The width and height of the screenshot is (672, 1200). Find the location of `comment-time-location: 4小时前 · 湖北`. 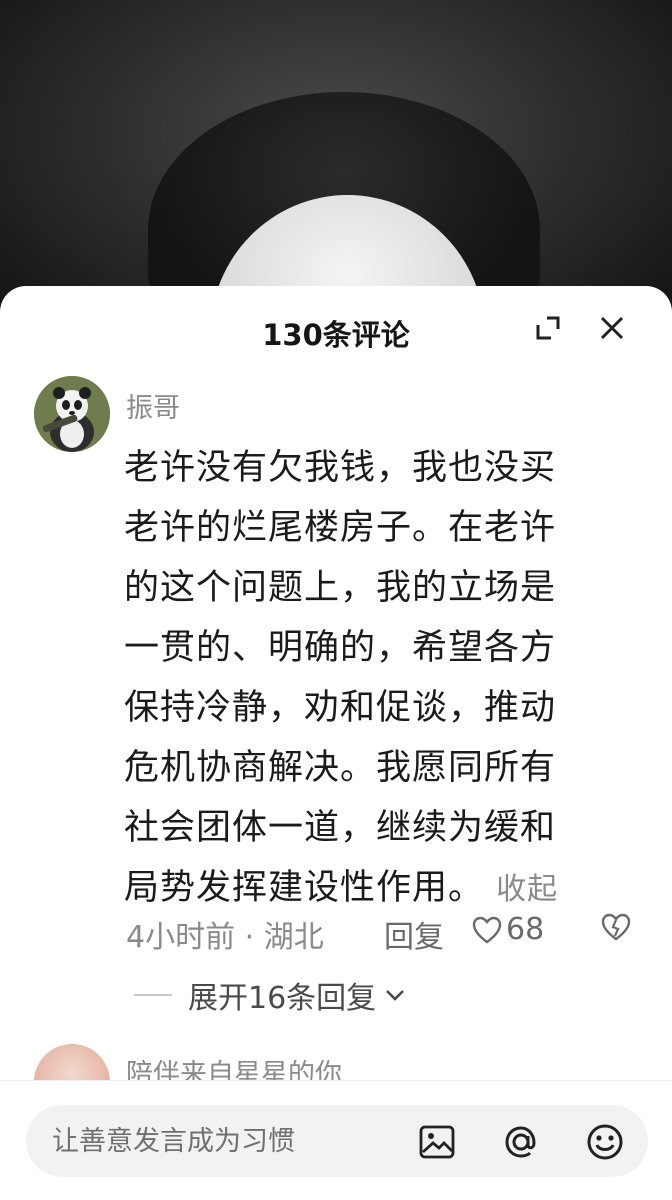

comment-time-location: 4小时前 · 湖北 is located at coordinates (225, 937).